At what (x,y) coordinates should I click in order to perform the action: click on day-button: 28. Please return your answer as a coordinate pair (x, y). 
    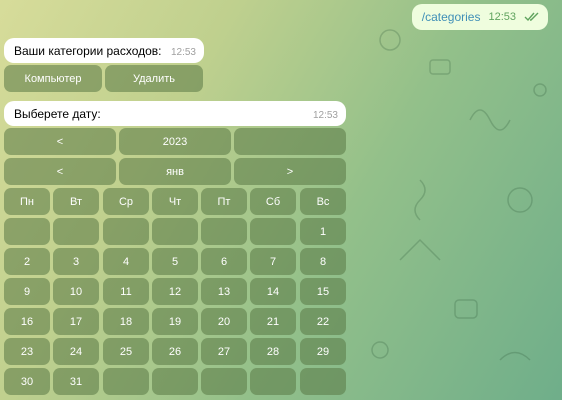
    Looking at the image, I should click on (273, 351).